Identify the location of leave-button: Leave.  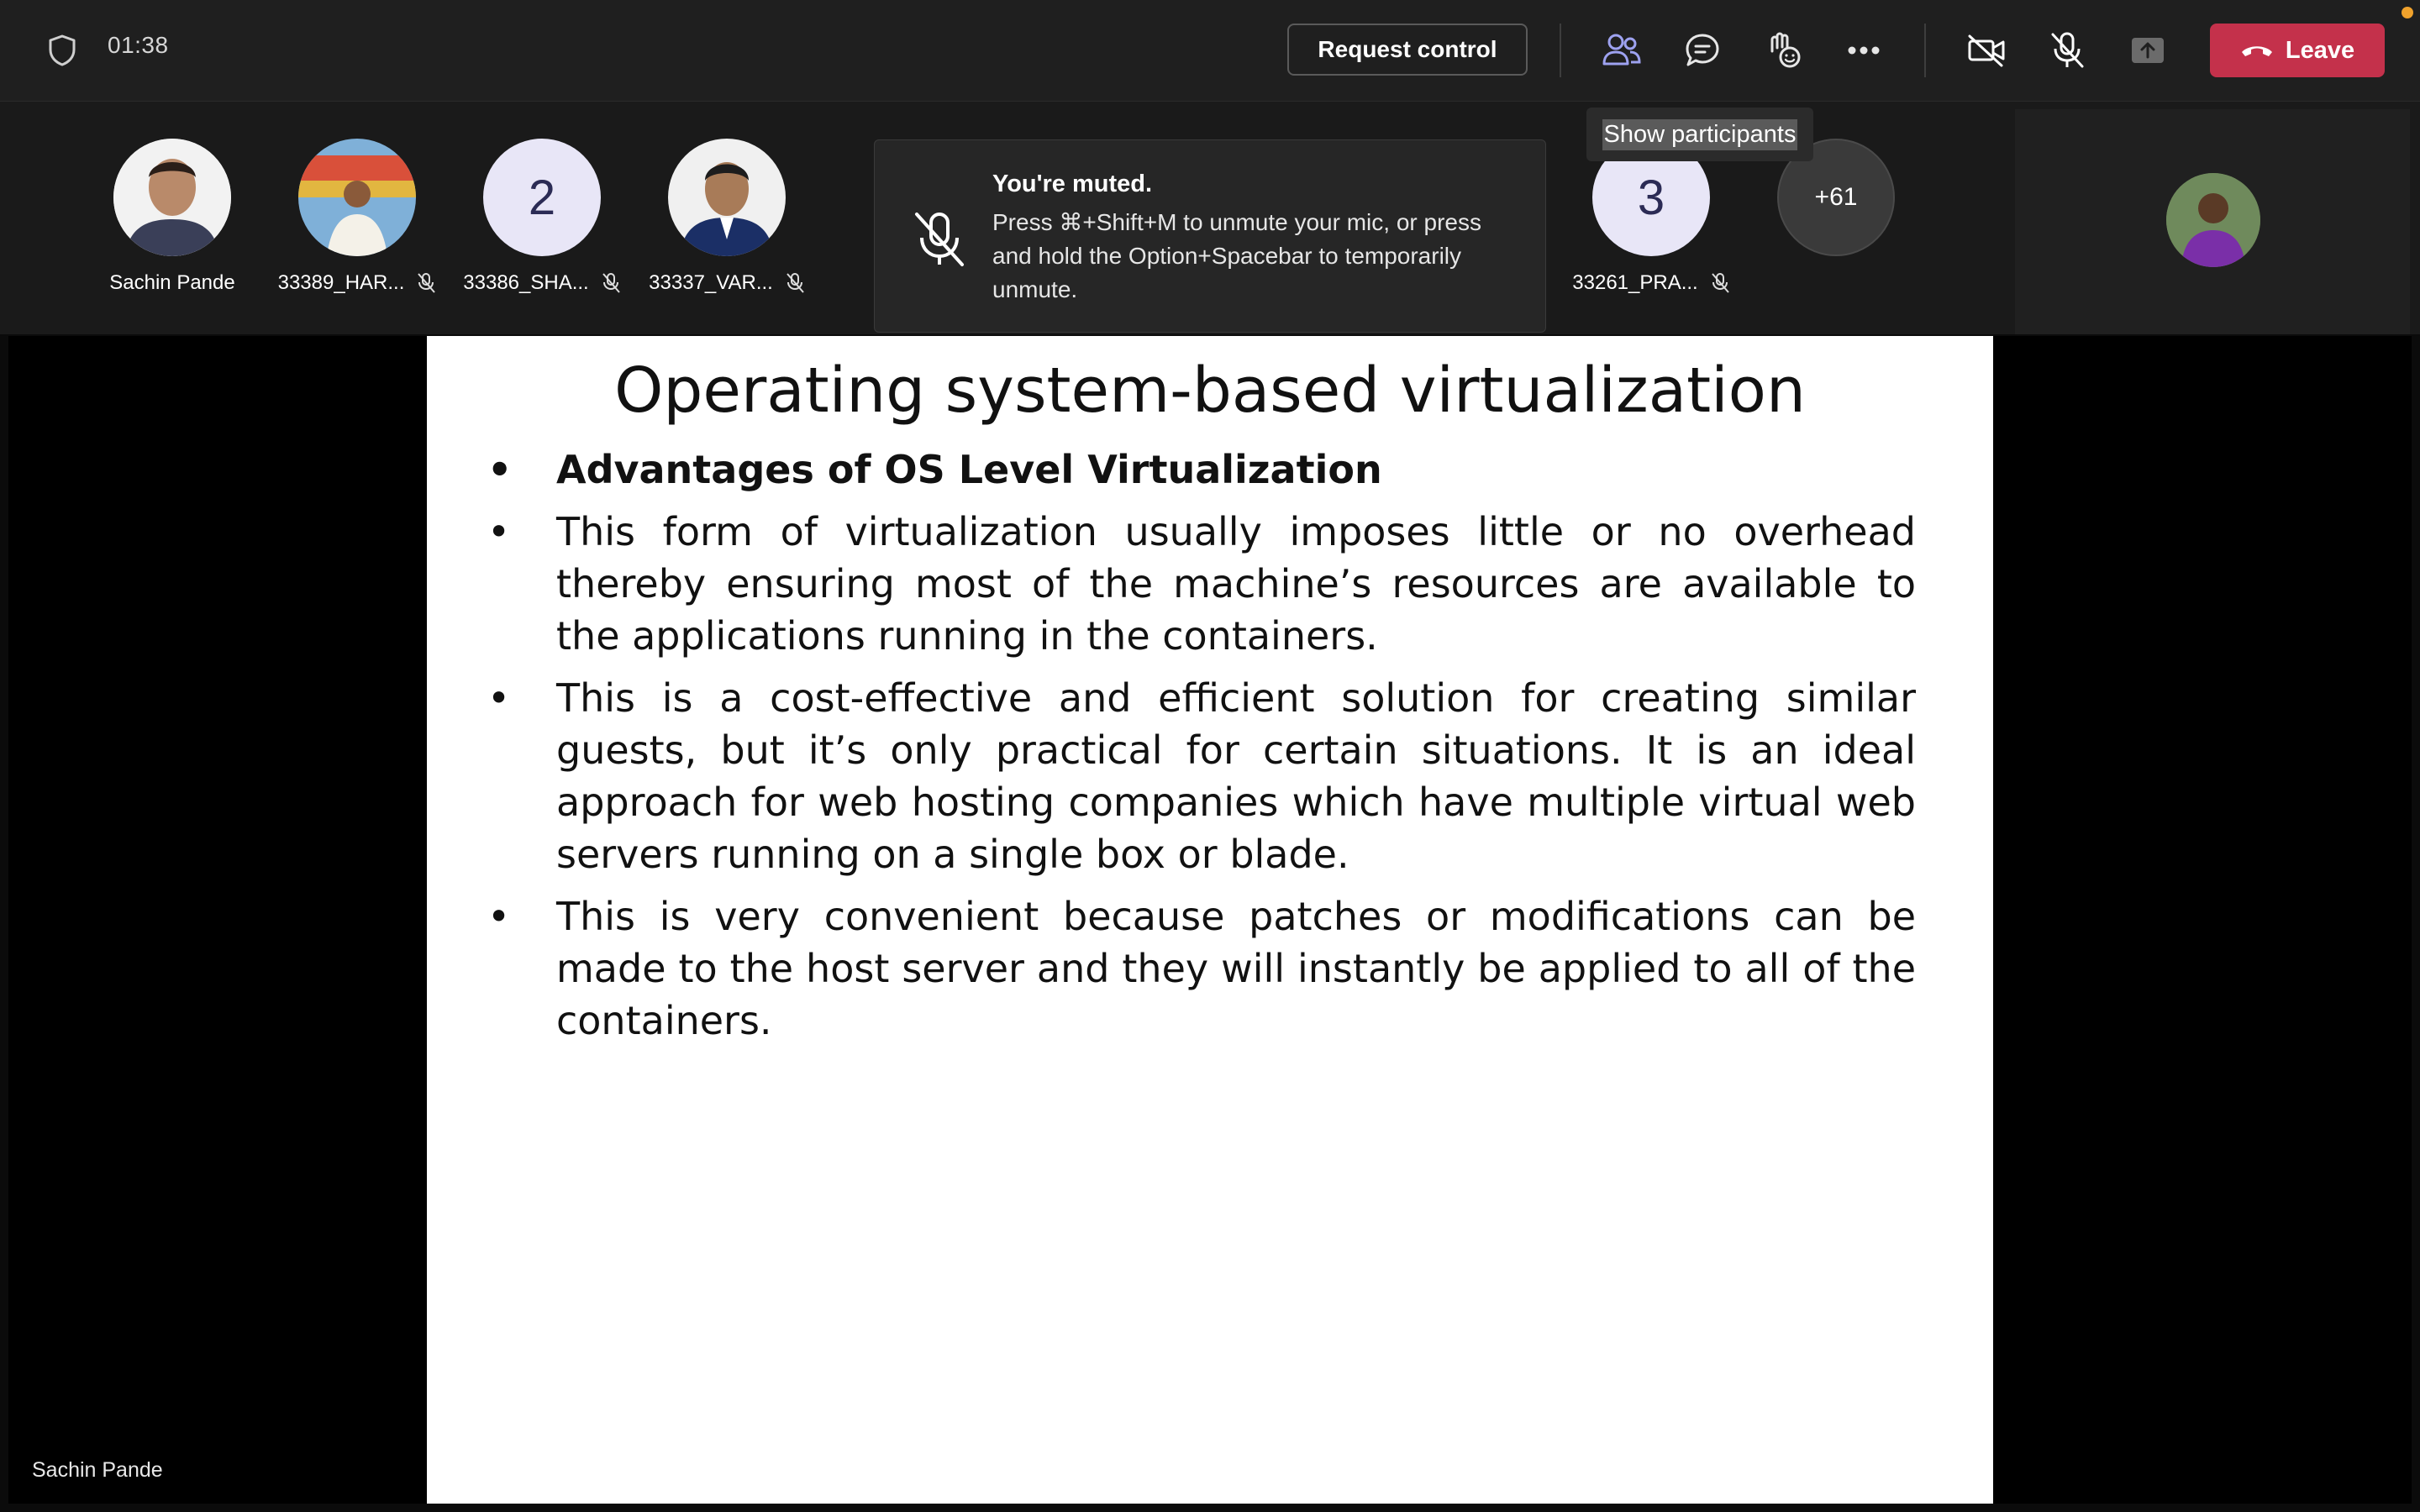
(2297, 50).